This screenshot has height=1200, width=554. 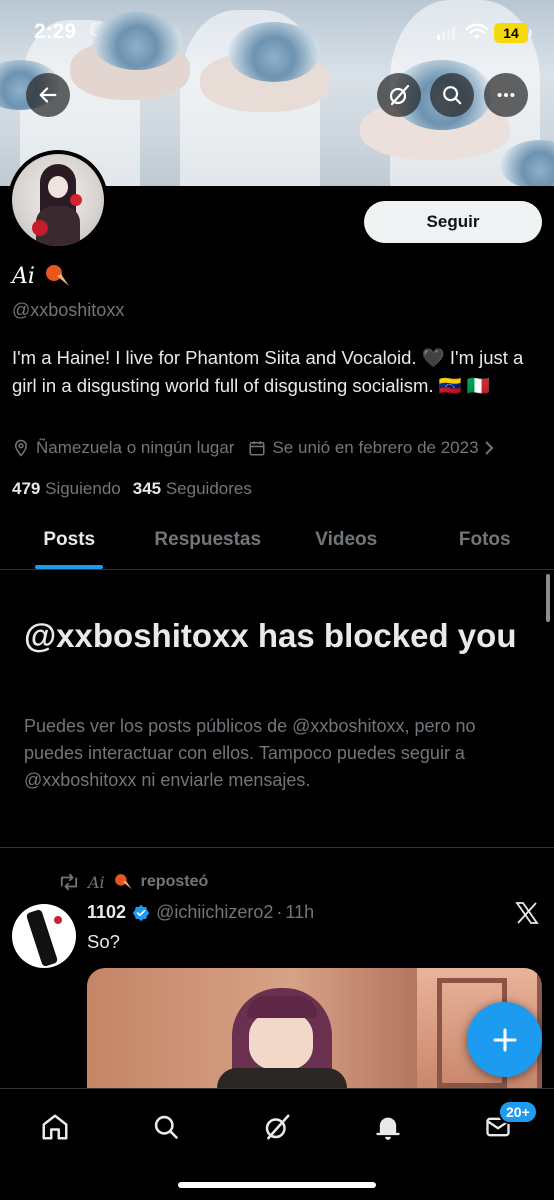 I want to click on notifications-icon, so click(x=388, y=1128).